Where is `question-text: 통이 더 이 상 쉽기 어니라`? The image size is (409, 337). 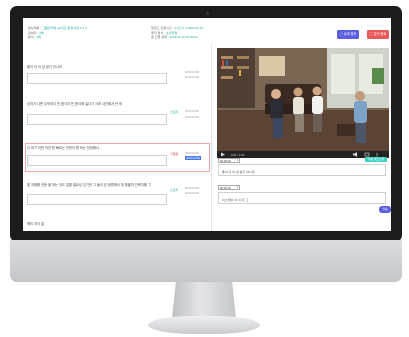
question-text: 통이 더 이 상 쉽기 어니라 is located at coordinates (44, 67).